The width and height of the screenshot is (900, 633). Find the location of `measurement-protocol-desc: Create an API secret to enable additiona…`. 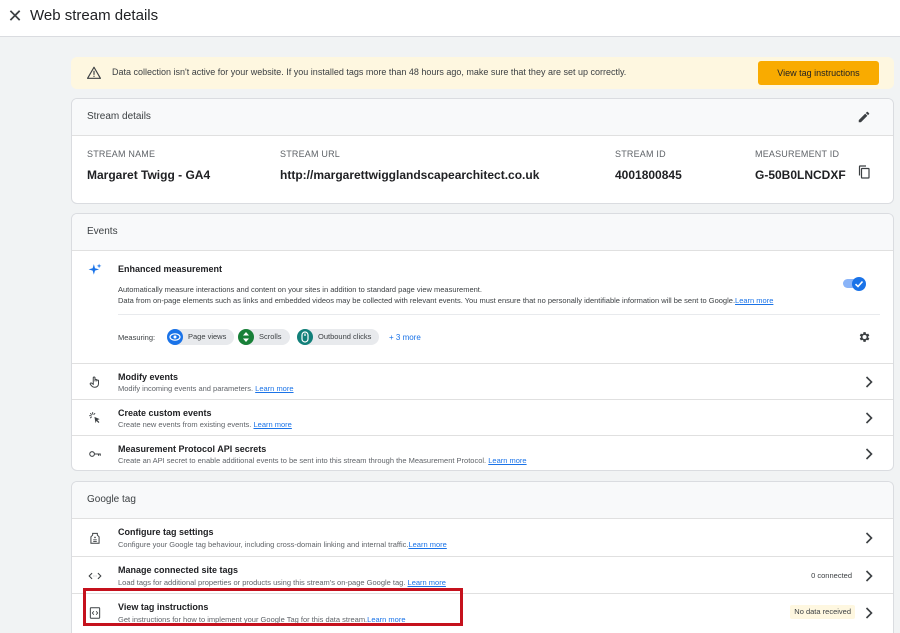

measurement-protocol-desc: Create an API secret to enable additiona… is located at coordinates (322, 460).